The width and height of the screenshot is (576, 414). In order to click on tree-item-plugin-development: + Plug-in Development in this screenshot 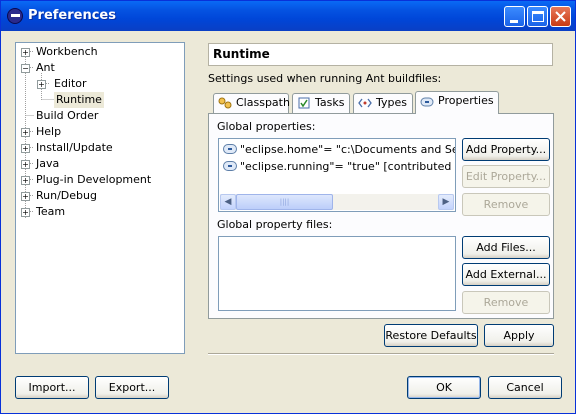, I will do `click(100, 180)`.